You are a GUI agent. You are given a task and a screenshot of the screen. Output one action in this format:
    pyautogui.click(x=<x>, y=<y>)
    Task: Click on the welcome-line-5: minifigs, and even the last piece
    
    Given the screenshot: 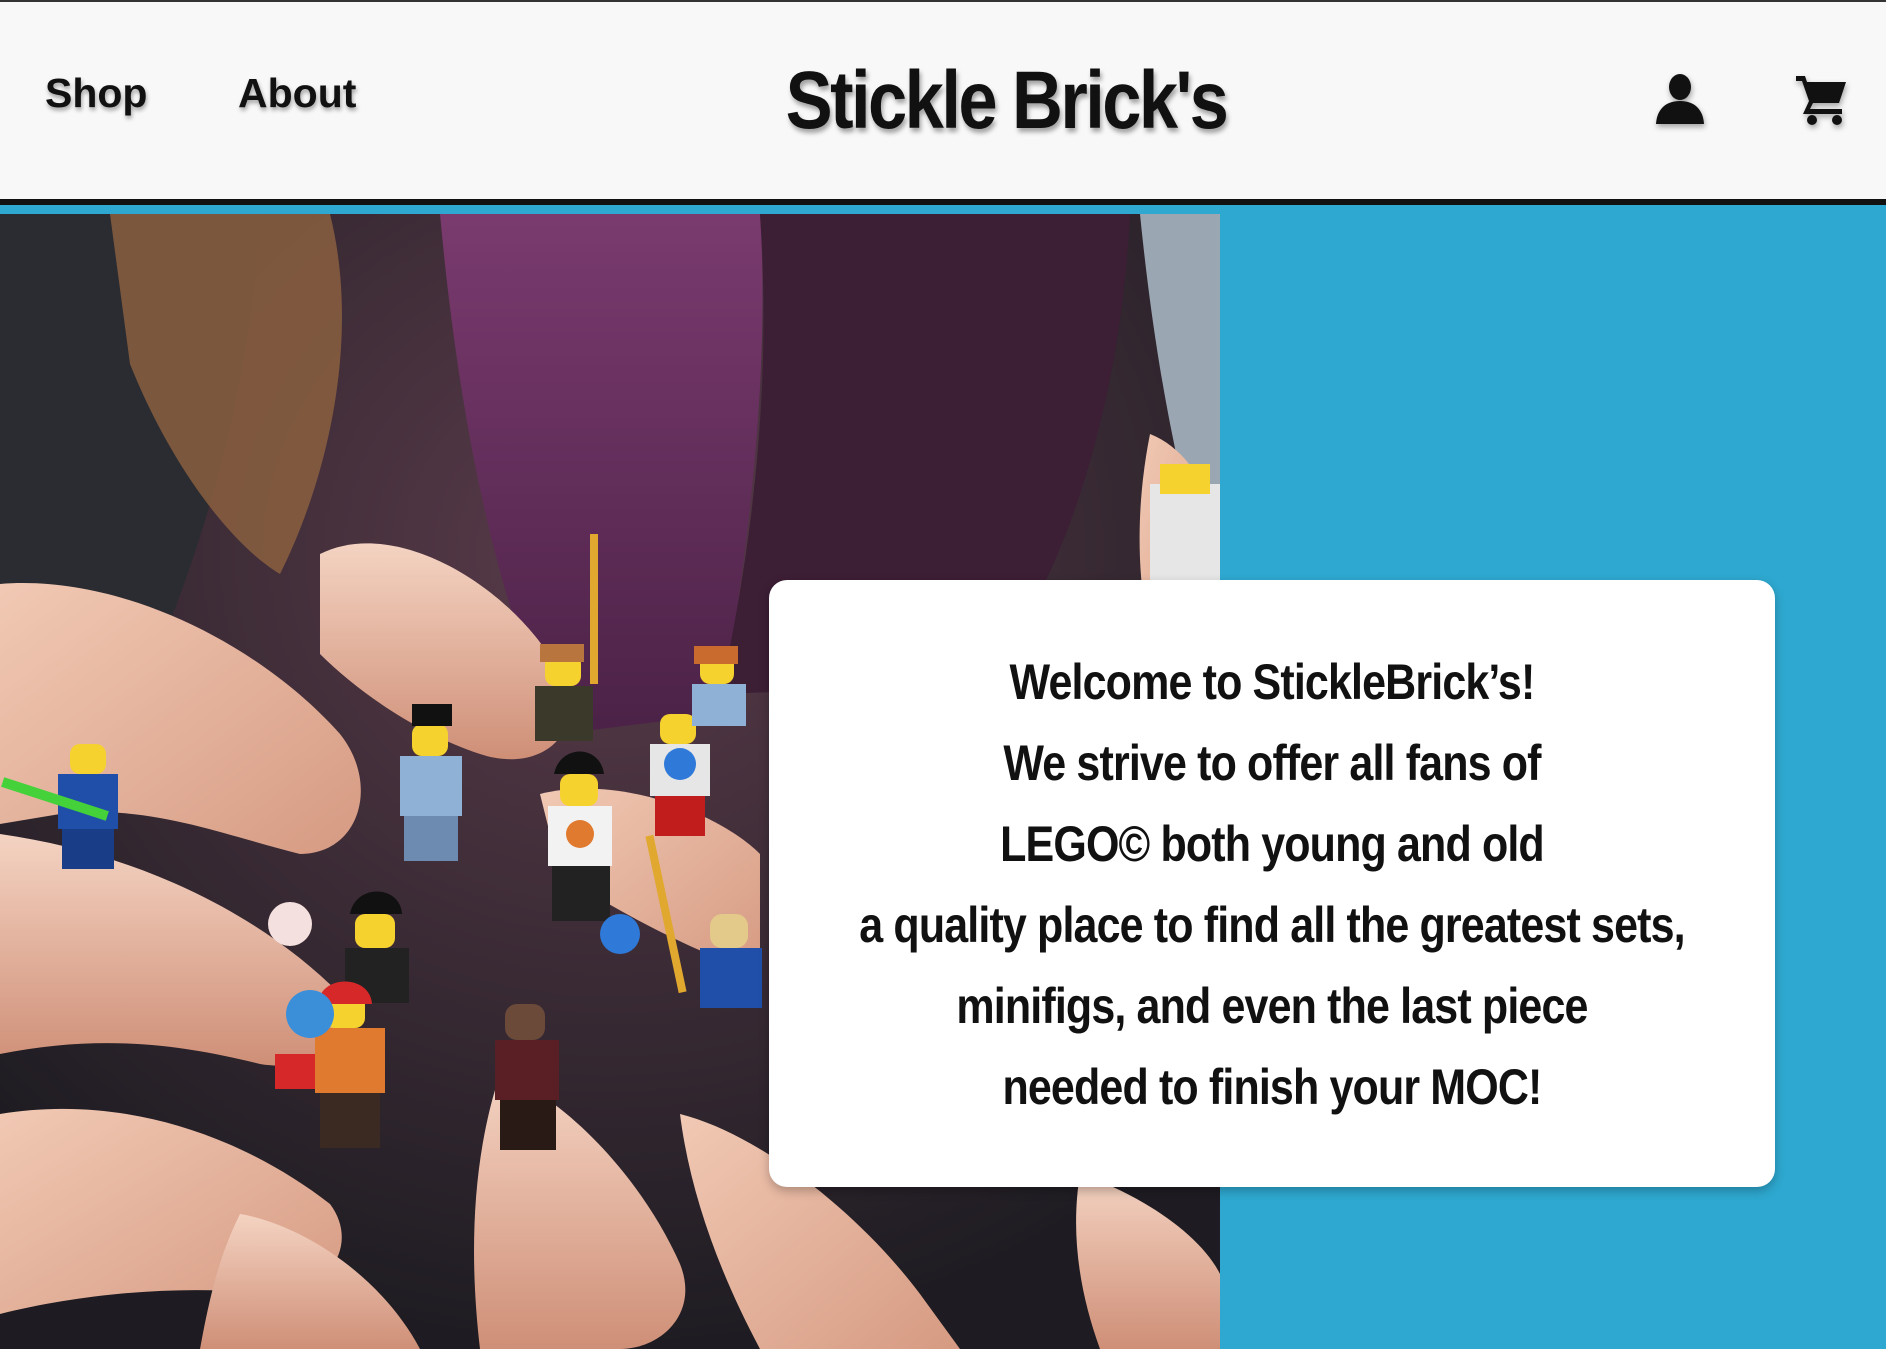 What is the action you would take?
    pyautogui.click(x=1272, y=1006)
    